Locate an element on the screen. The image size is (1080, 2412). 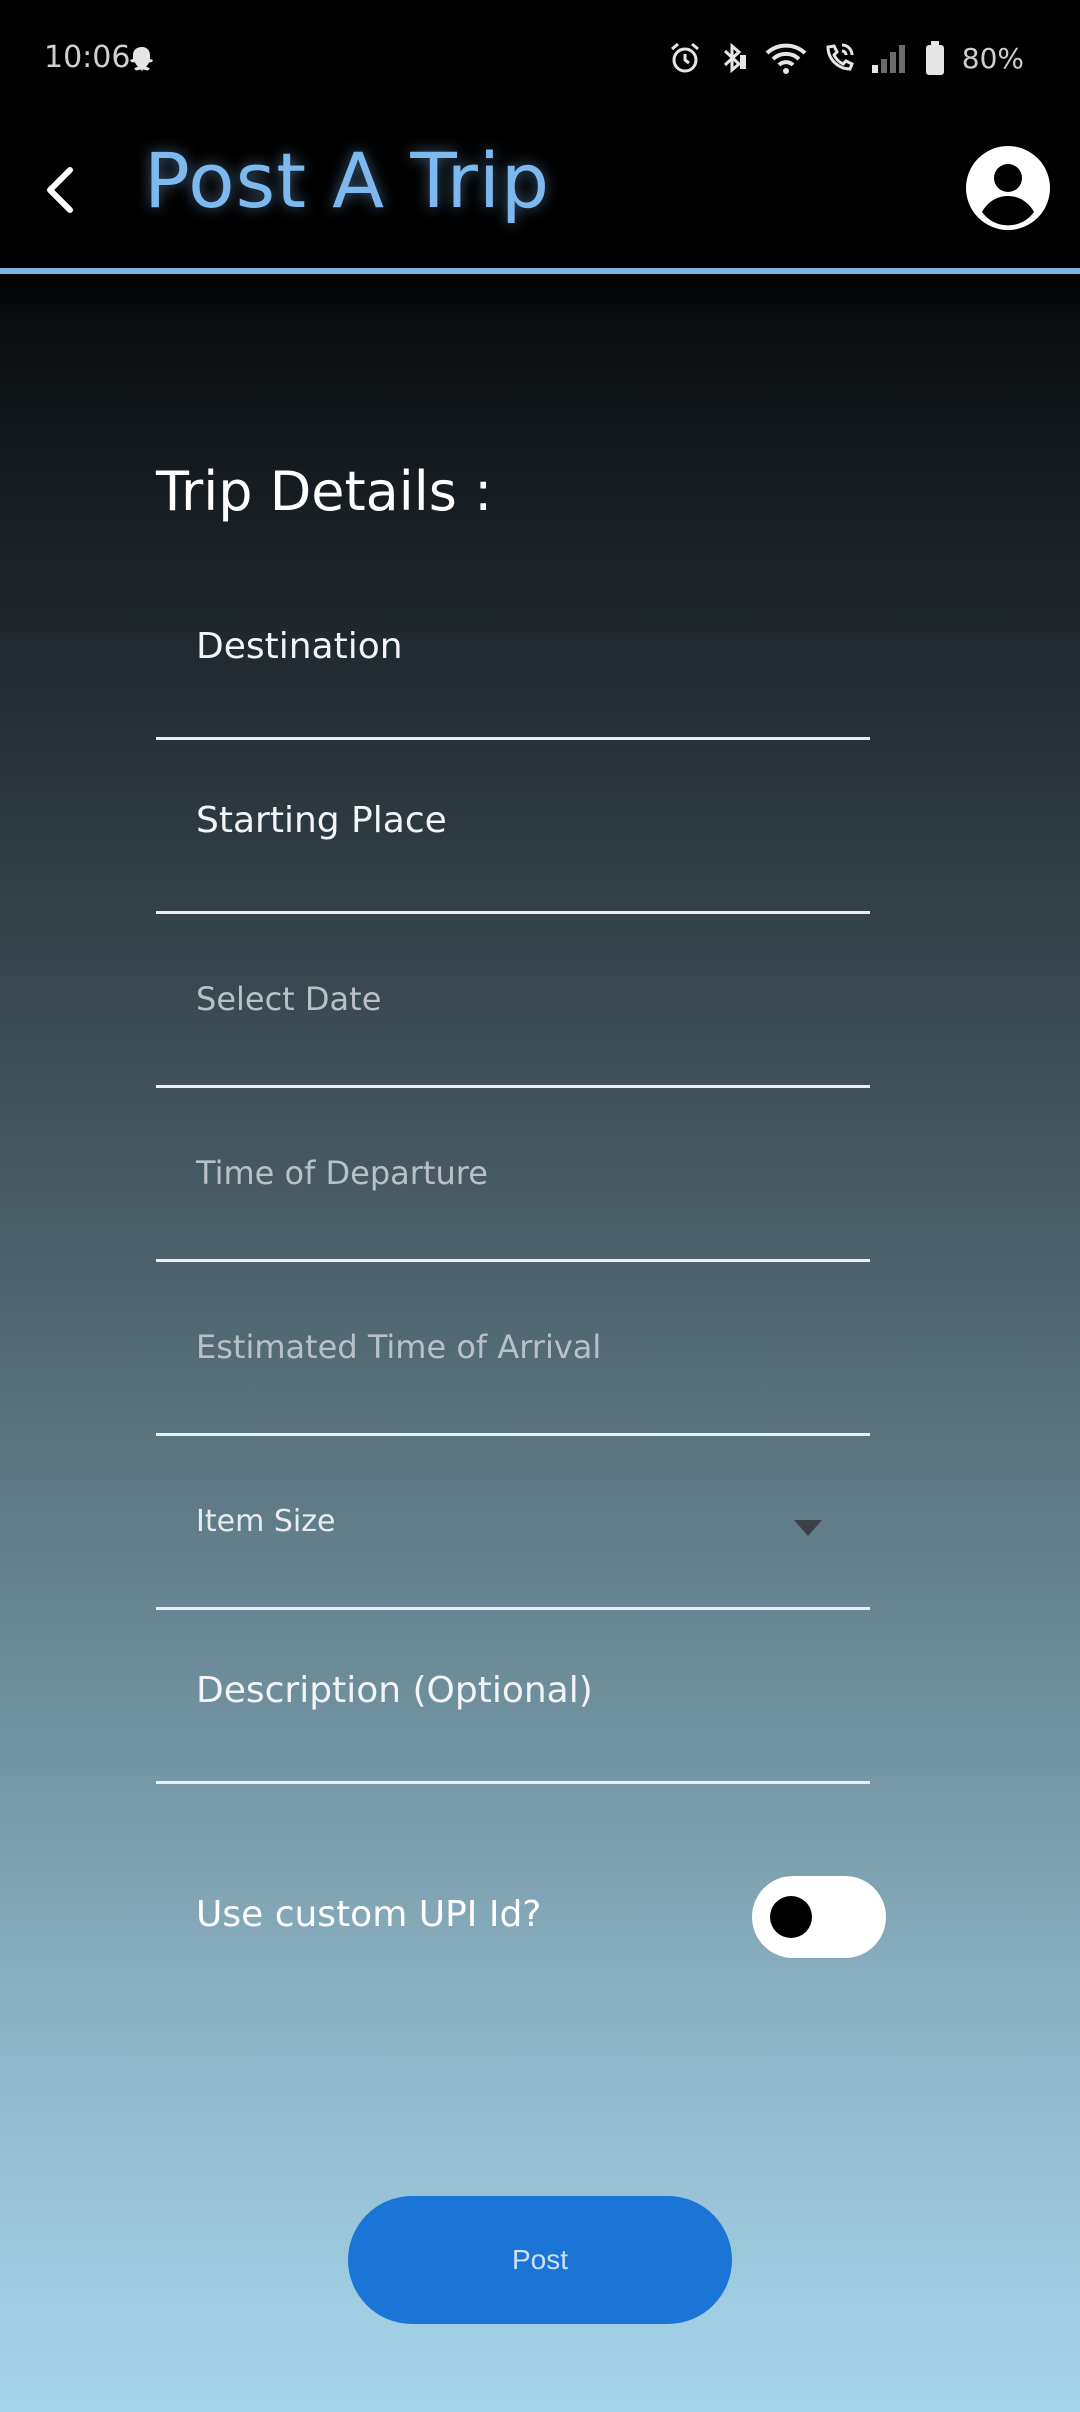
select-date-field: Select Date is located at coordinates (513, 1001).